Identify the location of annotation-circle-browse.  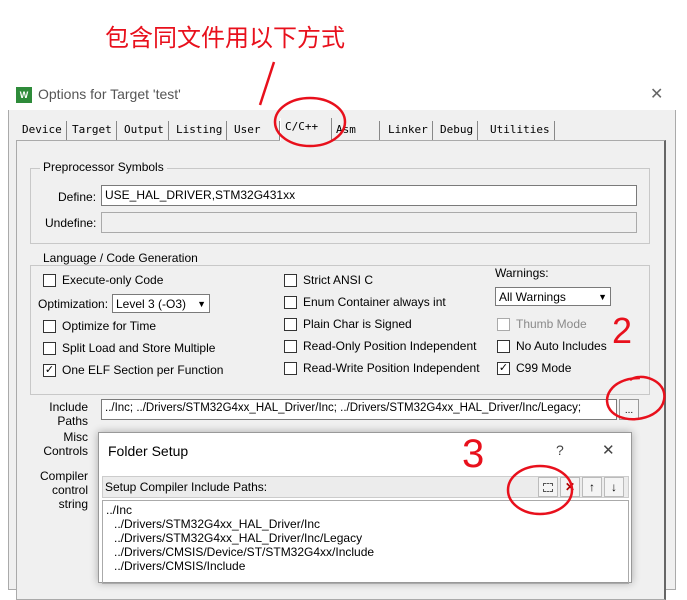
(635, 398).